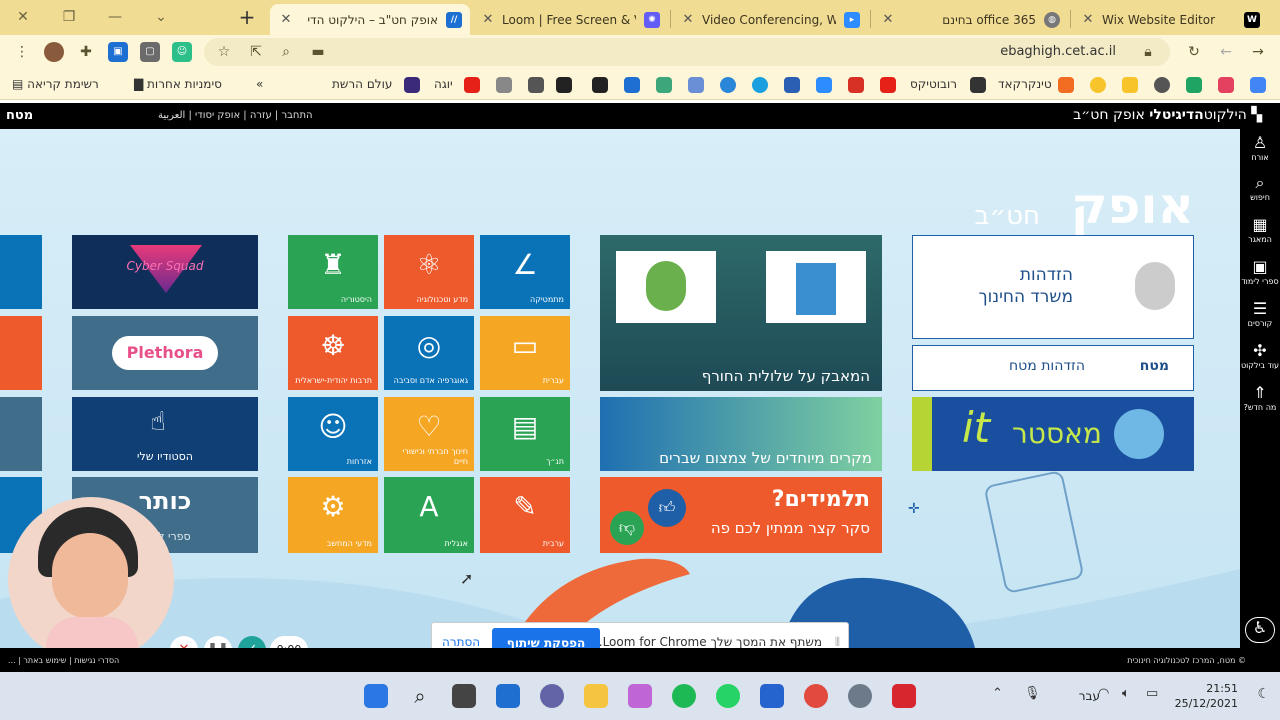  I want to click on acrobat-icon, so click(904, 696).